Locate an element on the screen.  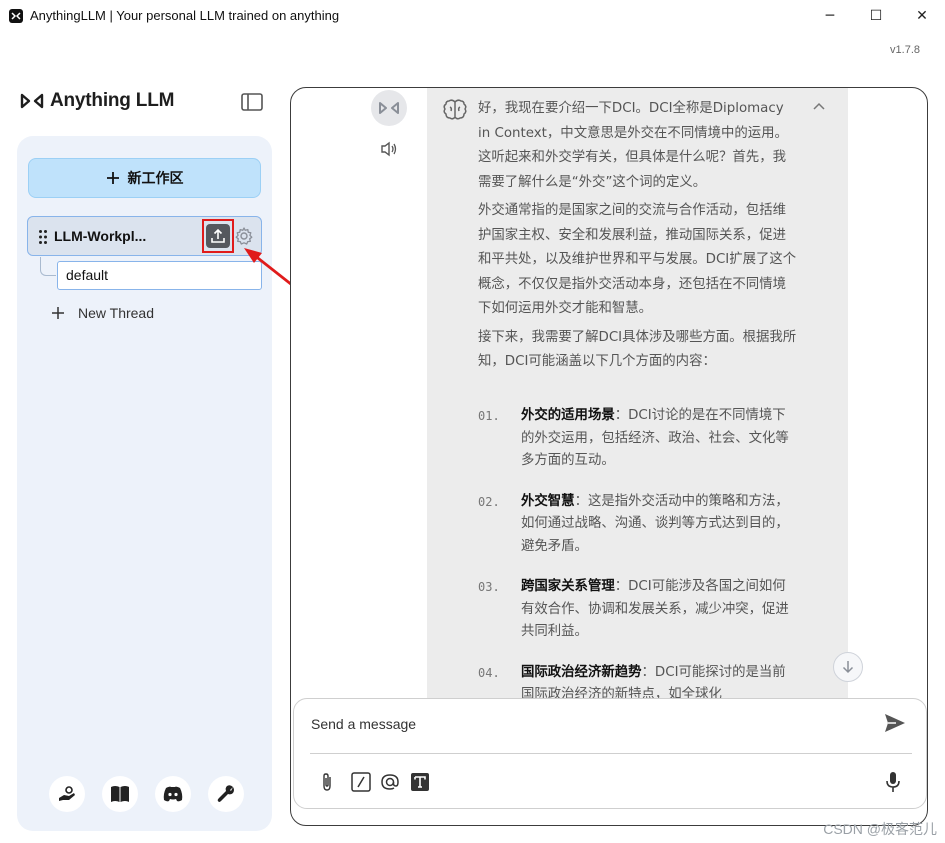
minimize-button: ─ is located at coordinates (830, 16).